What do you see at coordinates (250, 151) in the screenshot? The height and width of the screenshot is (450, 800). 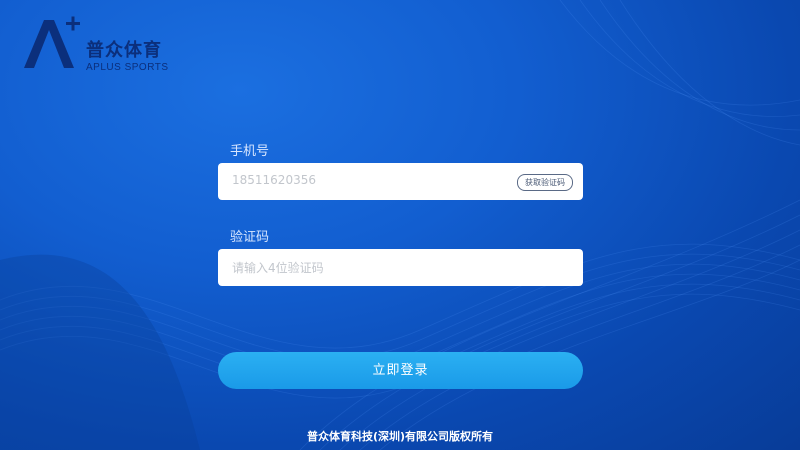 I see `phone-label: 手机号` at bounding box center [250, 151].